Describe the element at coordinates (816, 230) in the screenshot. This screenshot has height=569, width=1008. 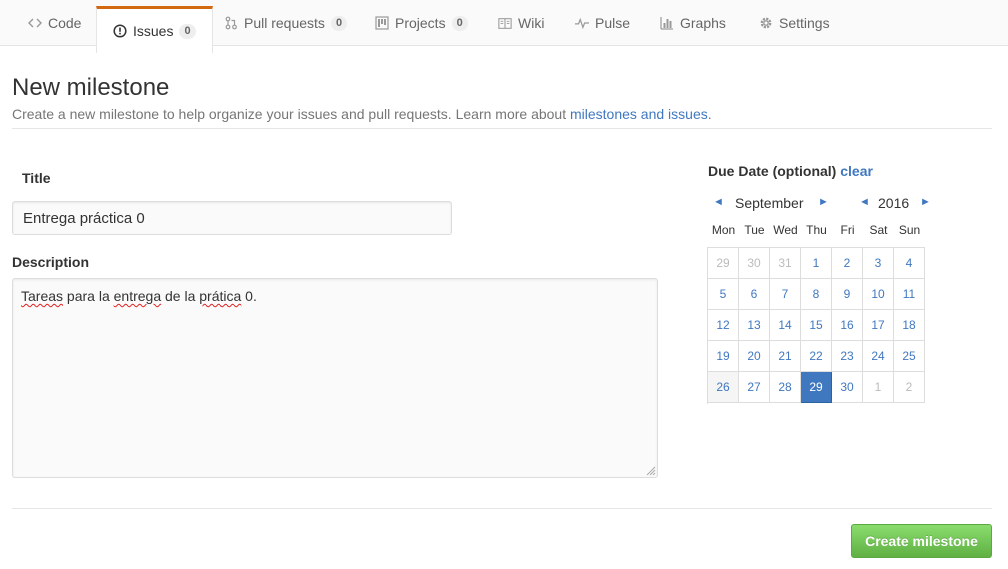
I see `weekday-label: Thu` at that location.